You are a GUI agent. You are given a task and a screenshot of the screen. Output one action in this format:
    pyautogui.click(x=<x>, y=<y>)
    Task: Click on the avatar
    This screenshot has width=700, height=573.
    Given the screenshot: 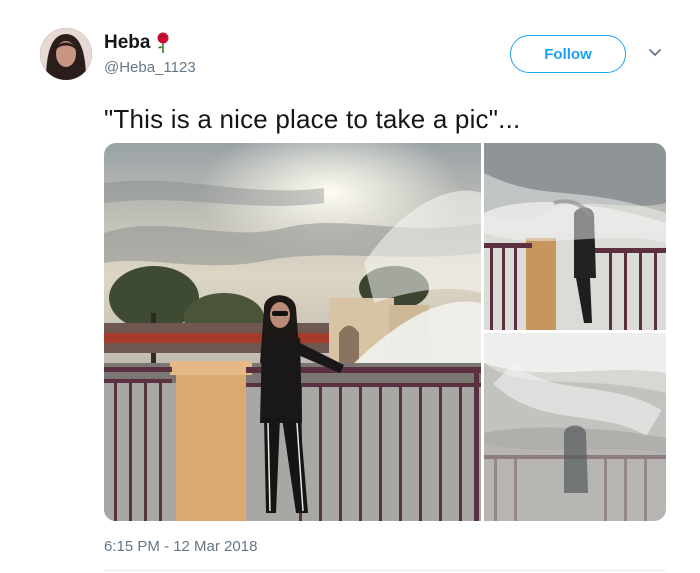 What is the action you would take?
    pyautogui.click(x=66, y=54)
    